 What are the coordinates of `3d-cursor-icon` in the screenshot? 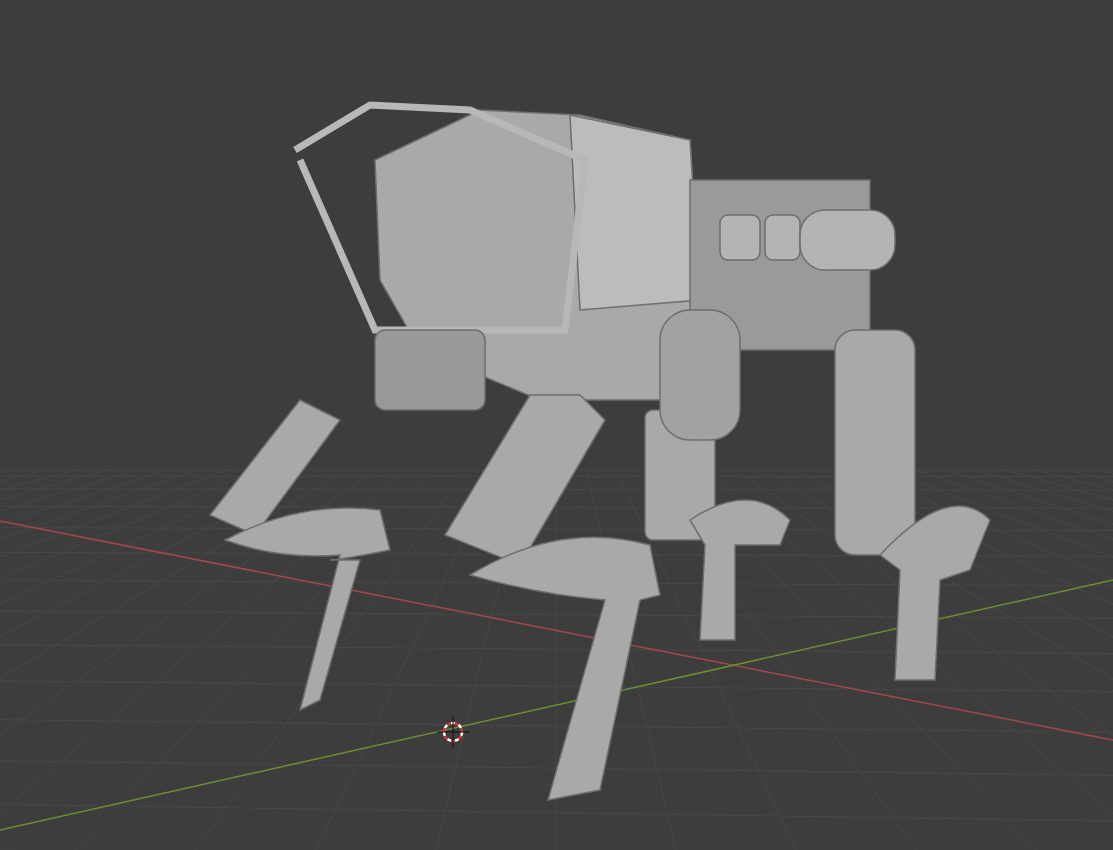 It's located at (453, 732).